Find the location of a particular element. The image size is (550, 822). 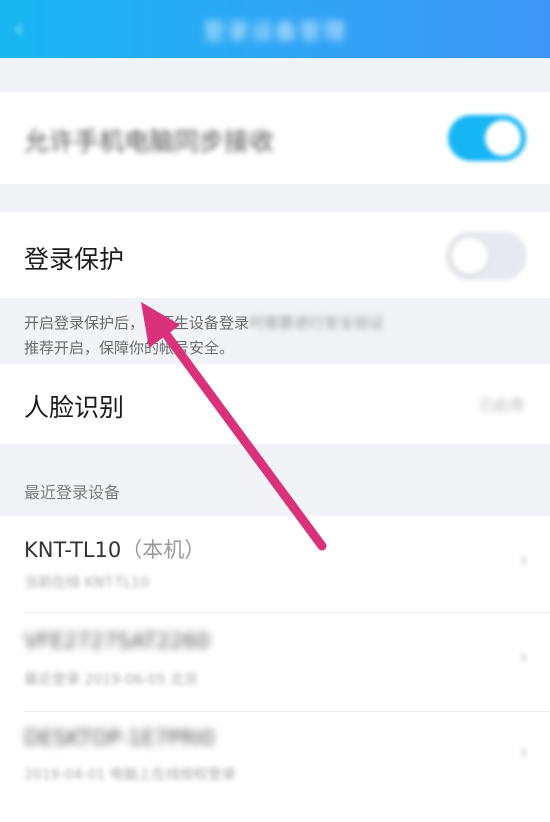

sync-setting-label: 允许手机电脑同步接收 is located at coordinates (149, 141).